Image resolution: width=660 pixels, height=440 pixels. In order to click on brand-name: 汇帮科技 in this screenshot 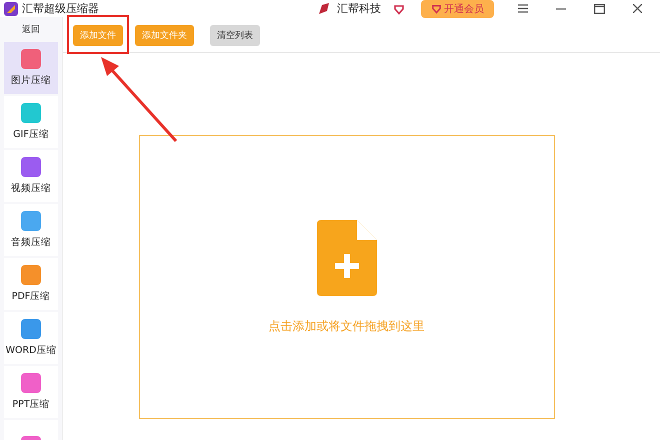, I will do `click(359, 8)`.